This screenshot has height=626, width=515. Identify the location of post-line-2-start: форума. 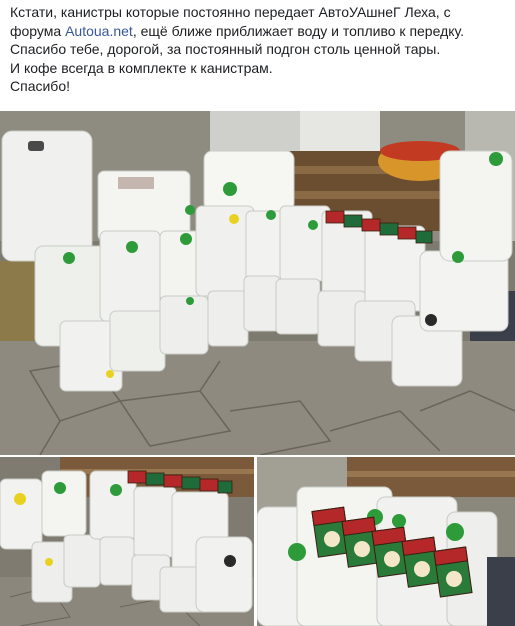
(38, 30).